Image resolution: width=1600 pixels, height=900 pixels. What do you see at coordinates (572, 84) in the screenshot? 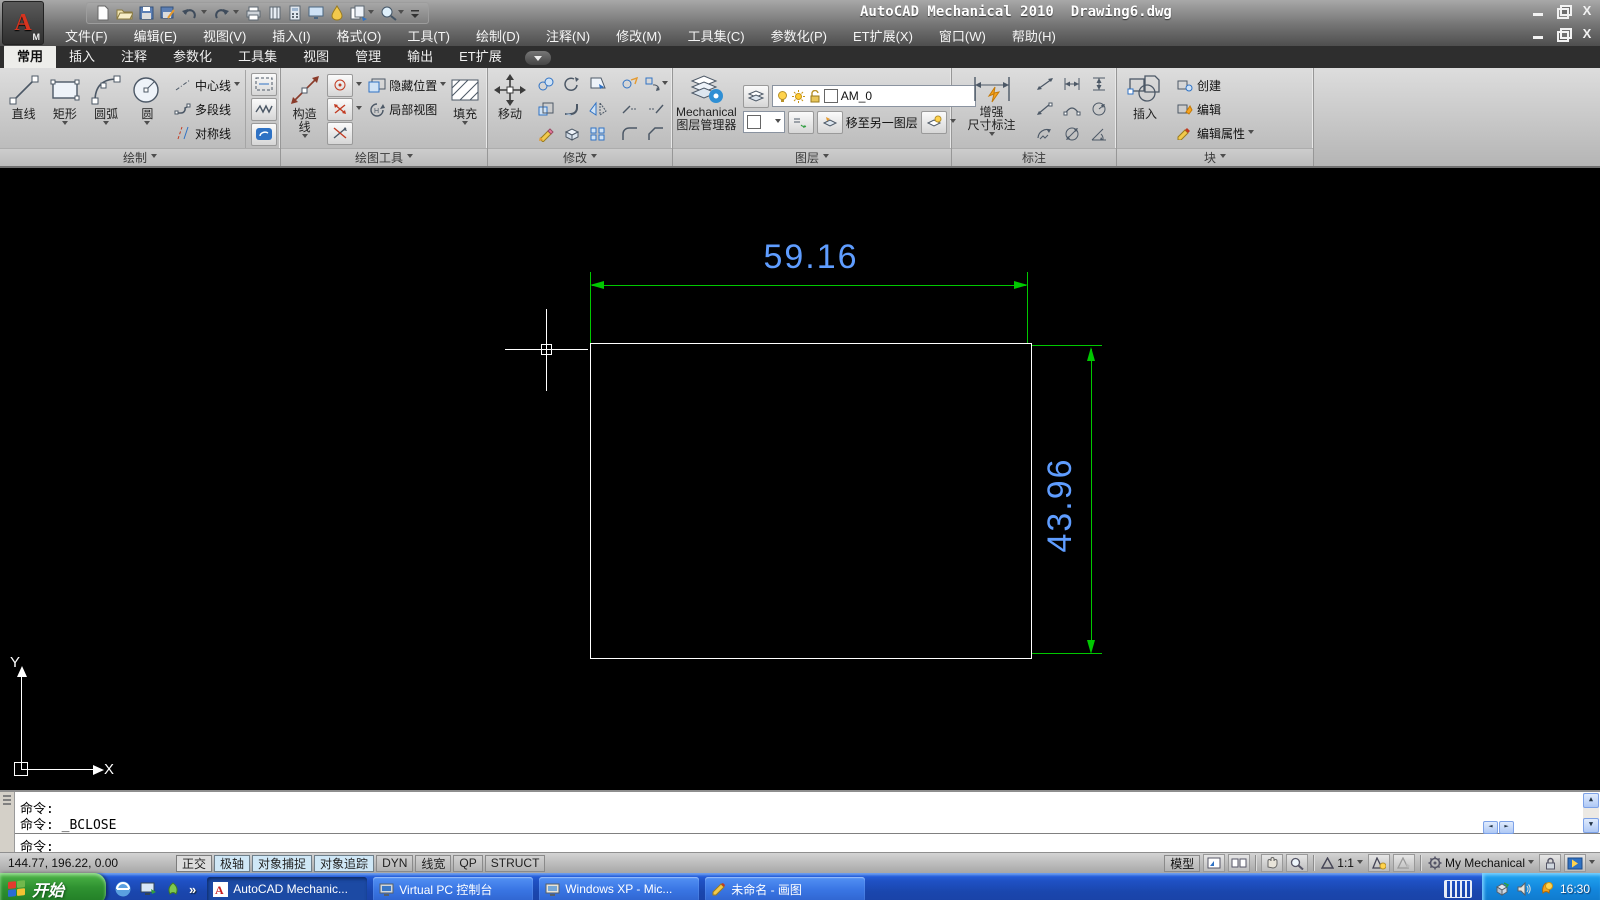
I see `rotate-button` at bounding box center [572, 84].